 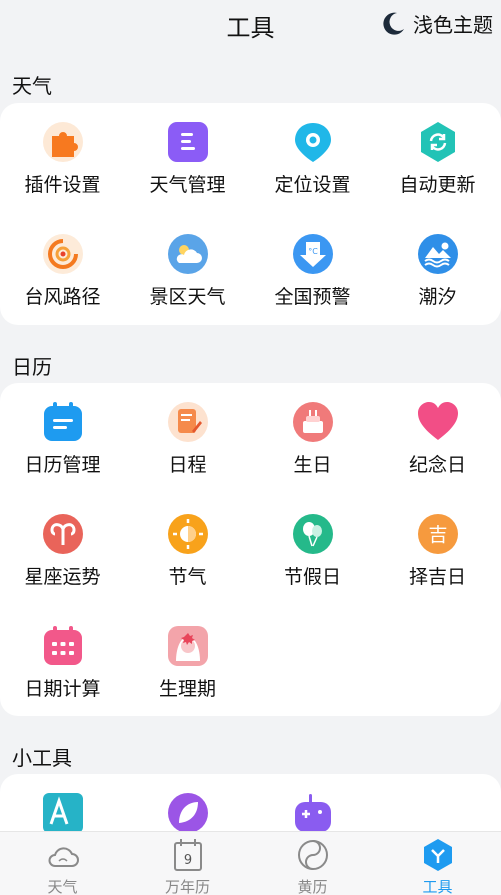 I want to click on tab-almanac: 黄历, so click(x=312, y=863).